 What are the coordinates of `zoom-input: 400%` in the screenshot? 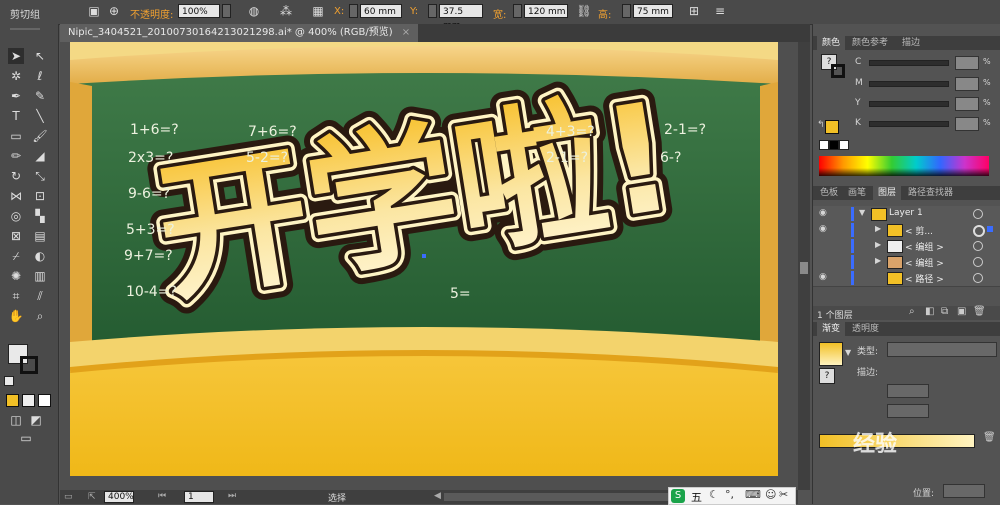 It's located at (119, 497).